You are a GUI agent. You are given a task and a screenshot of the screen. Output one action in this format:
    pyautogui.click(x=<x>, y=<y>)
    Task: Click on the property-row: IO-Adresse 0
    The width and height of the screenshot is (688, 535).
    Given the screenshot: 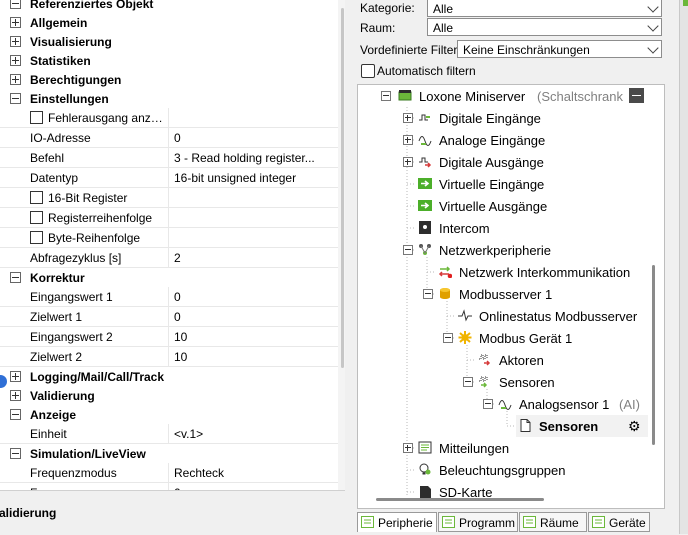 What is the action you would take?
    pyautogui.click(x=169, y=138)
    